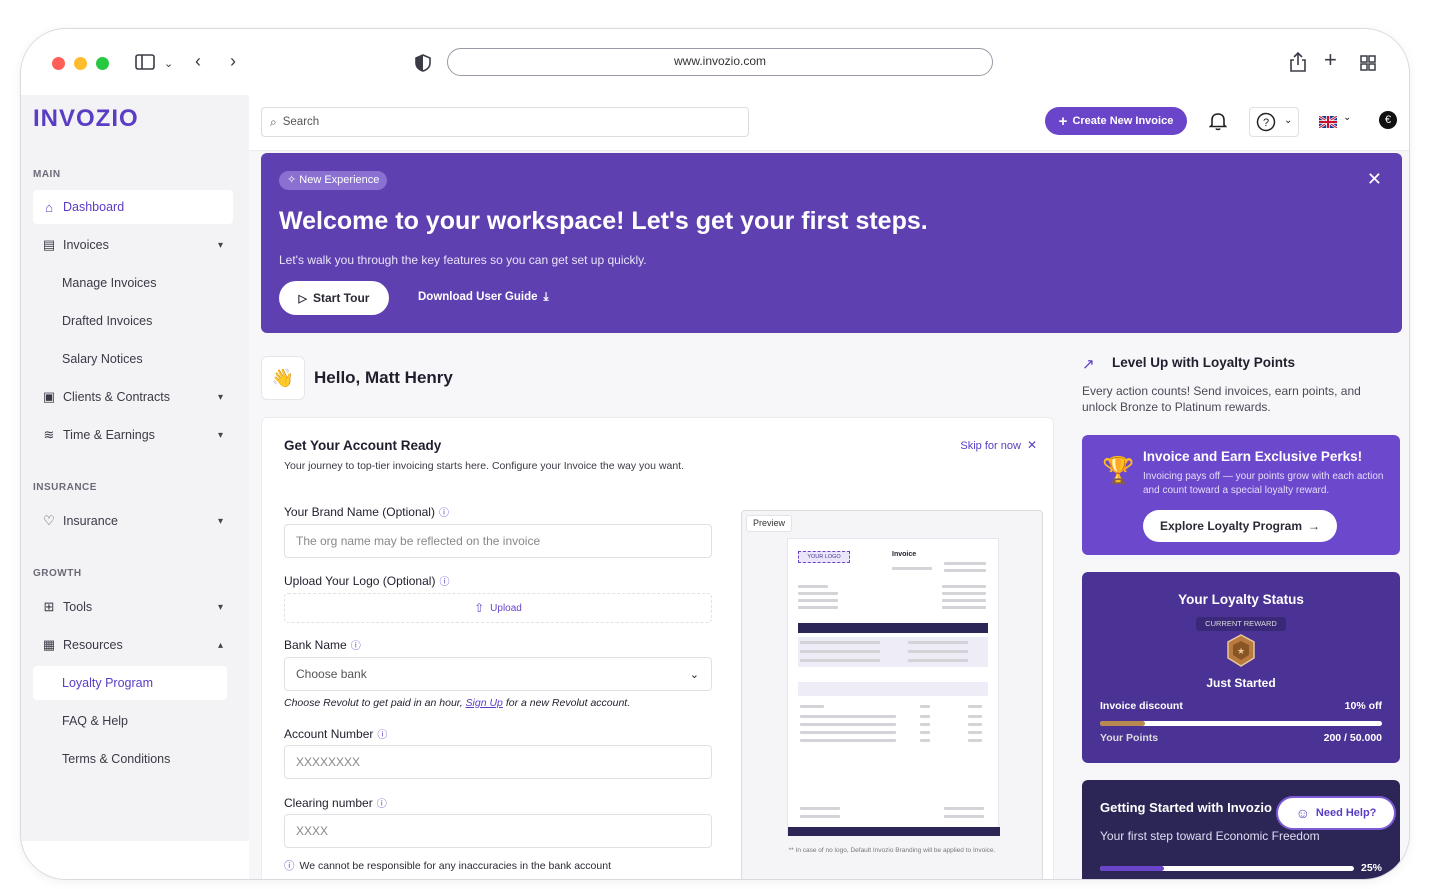 The width and height of the screenshot is (1430, 889). I want to click on help-menu: ? ⌄, so click(1274, 122).